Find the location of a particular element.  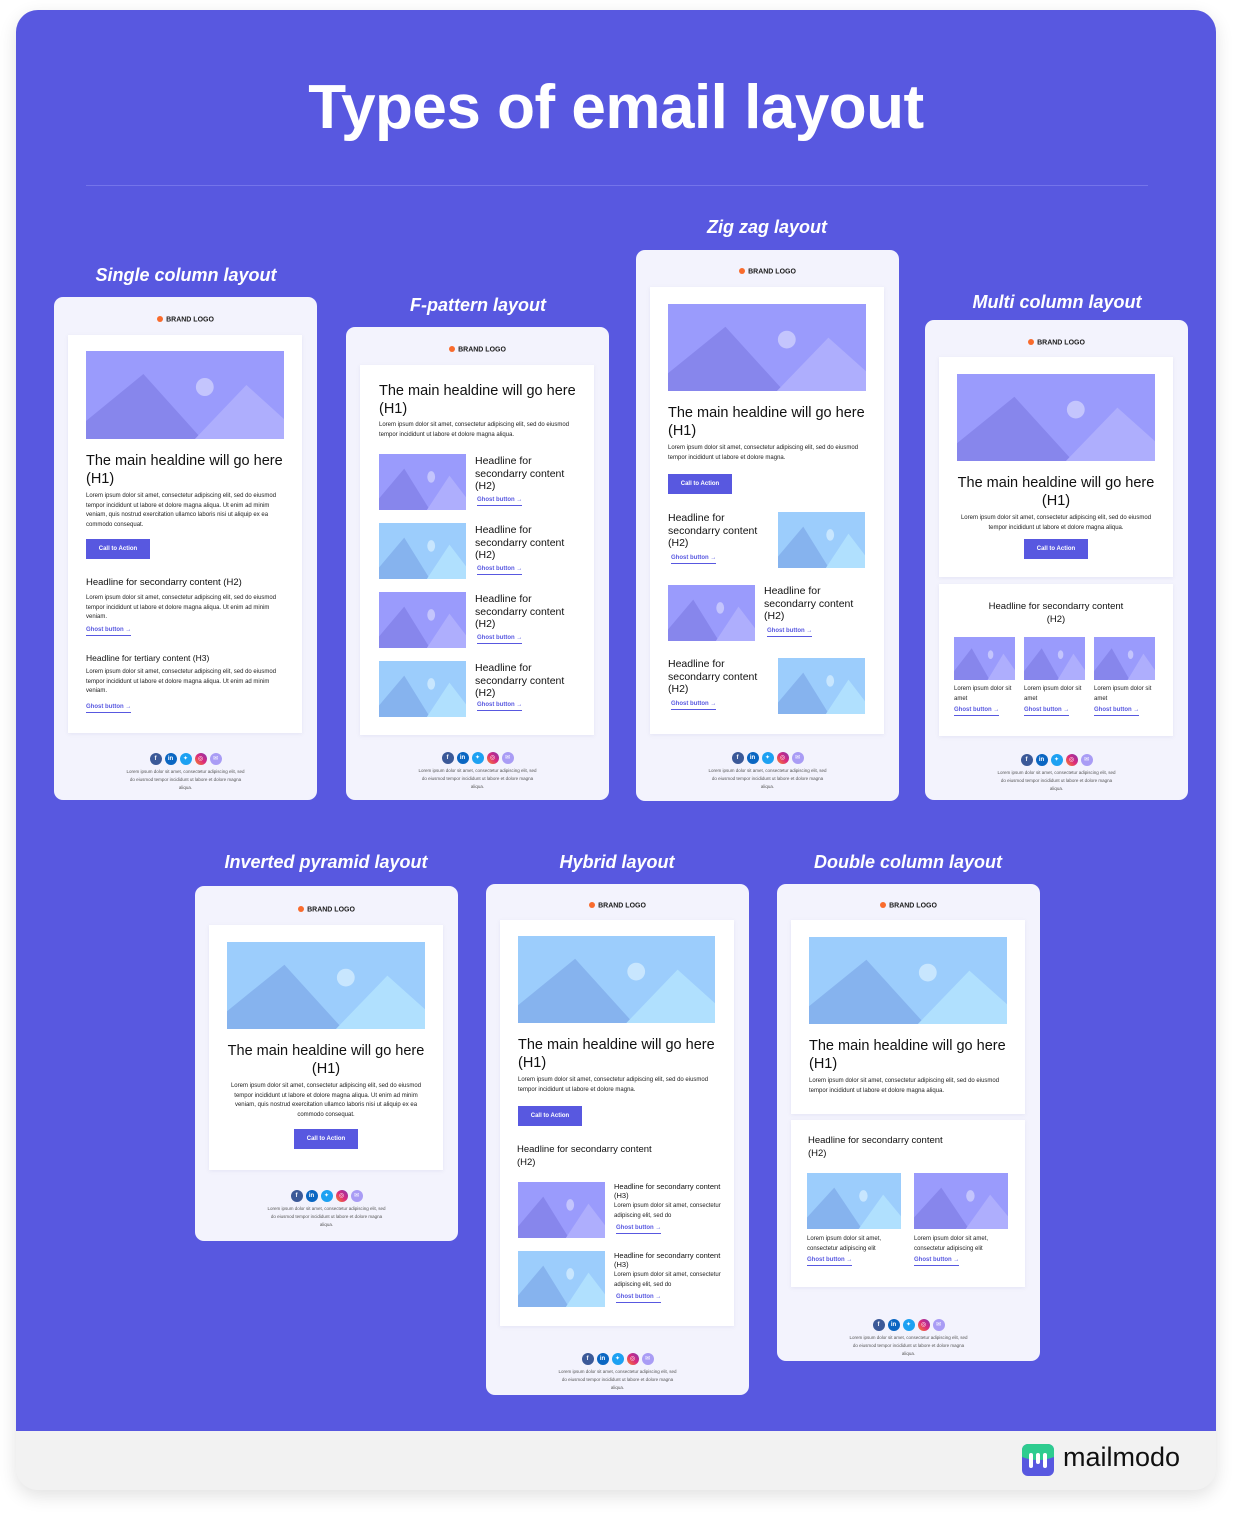

layout-title-single: Single column layout is located at coordinates (186, 275).